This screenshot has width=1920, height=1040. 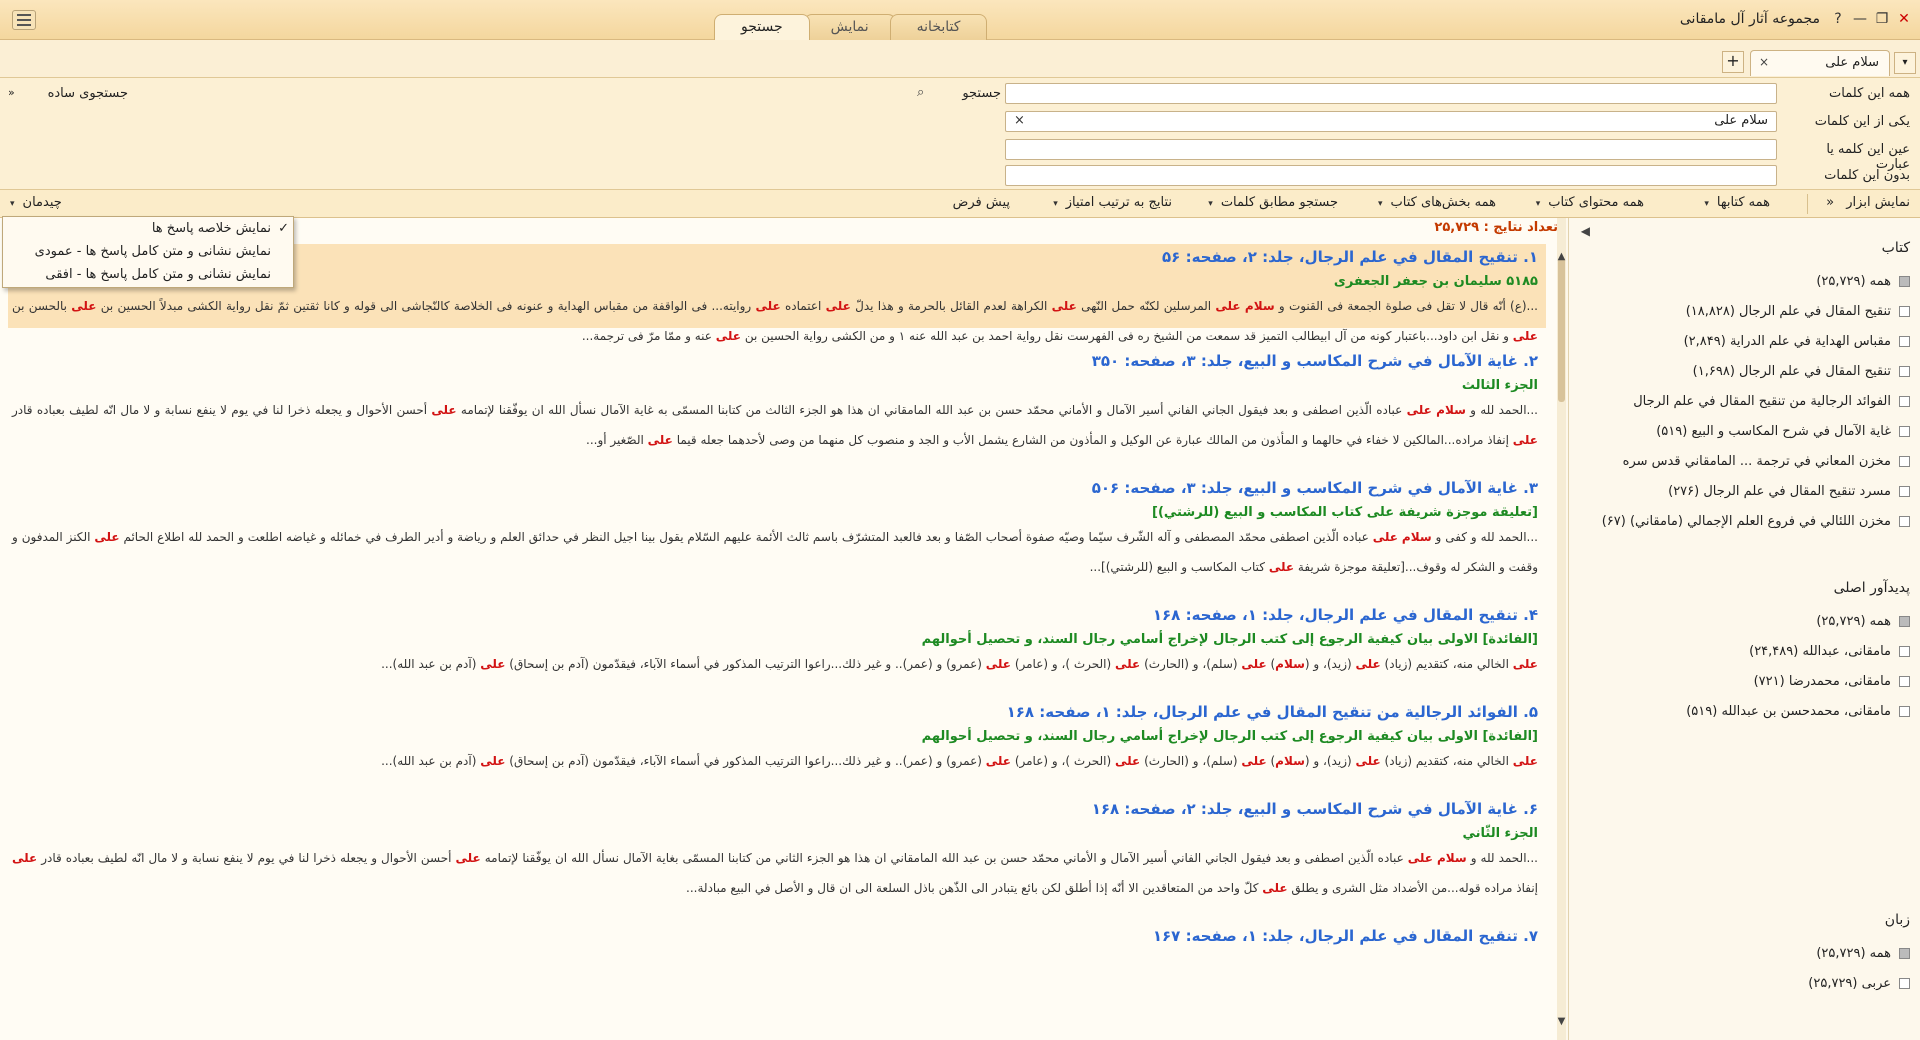 I want to click on layout-dropdown: چیدمان ▾, so click(x=36, y=205).